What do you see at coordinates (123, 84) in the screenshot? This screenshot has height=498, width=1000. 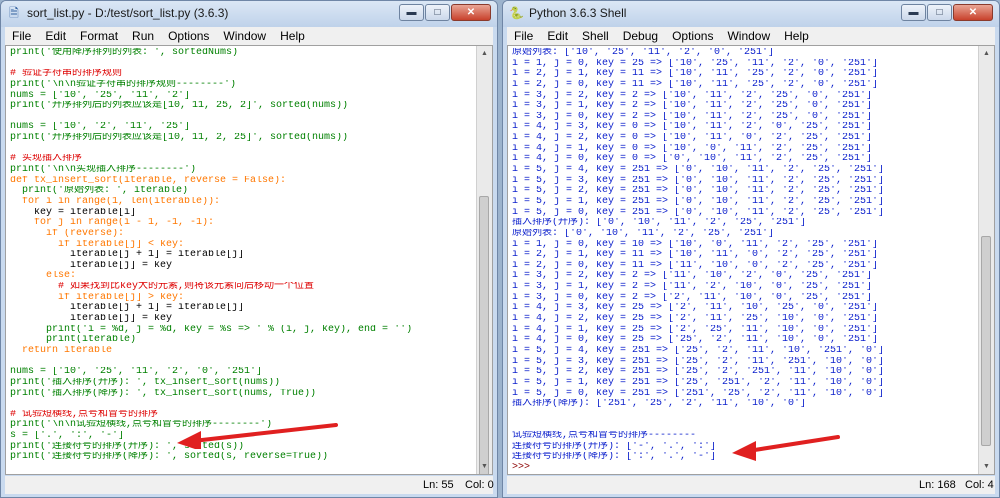 I see `code-line: print('\n\n验证字符串的排序规则--------')` at bounding box center [123, 84].